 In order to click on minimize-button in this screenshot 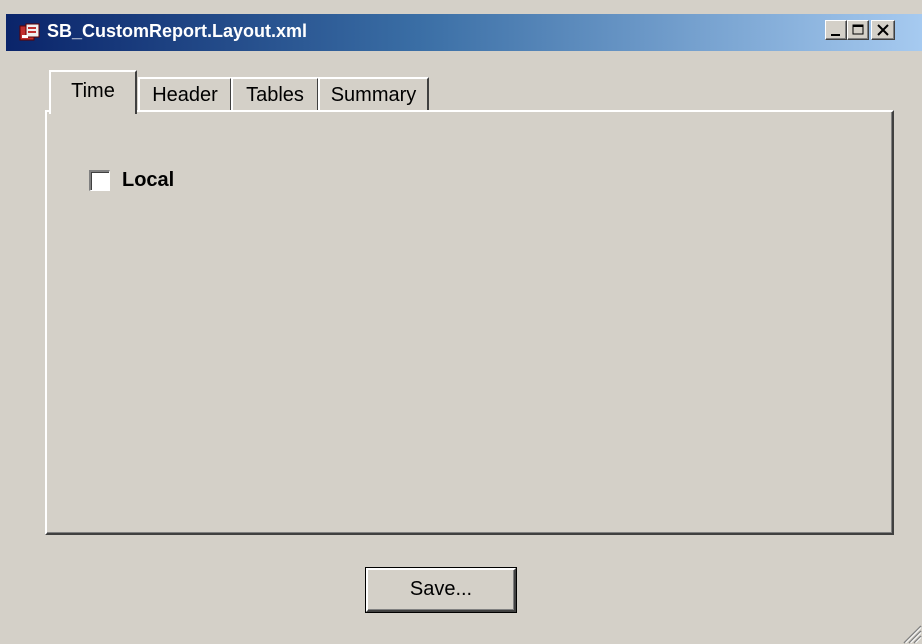, I will do `click(836, 30)`.